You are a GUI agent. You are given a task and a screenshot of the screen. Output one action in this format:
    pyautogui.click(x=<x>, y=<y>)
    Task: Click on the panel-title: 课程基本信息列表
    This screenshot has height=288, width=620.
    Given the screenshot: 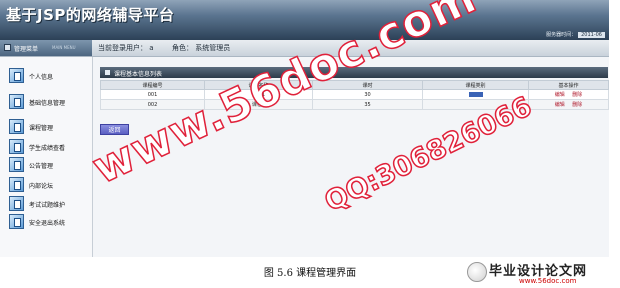 What is the action you would take?
    pyautogui.click(x=138, y=74)
    